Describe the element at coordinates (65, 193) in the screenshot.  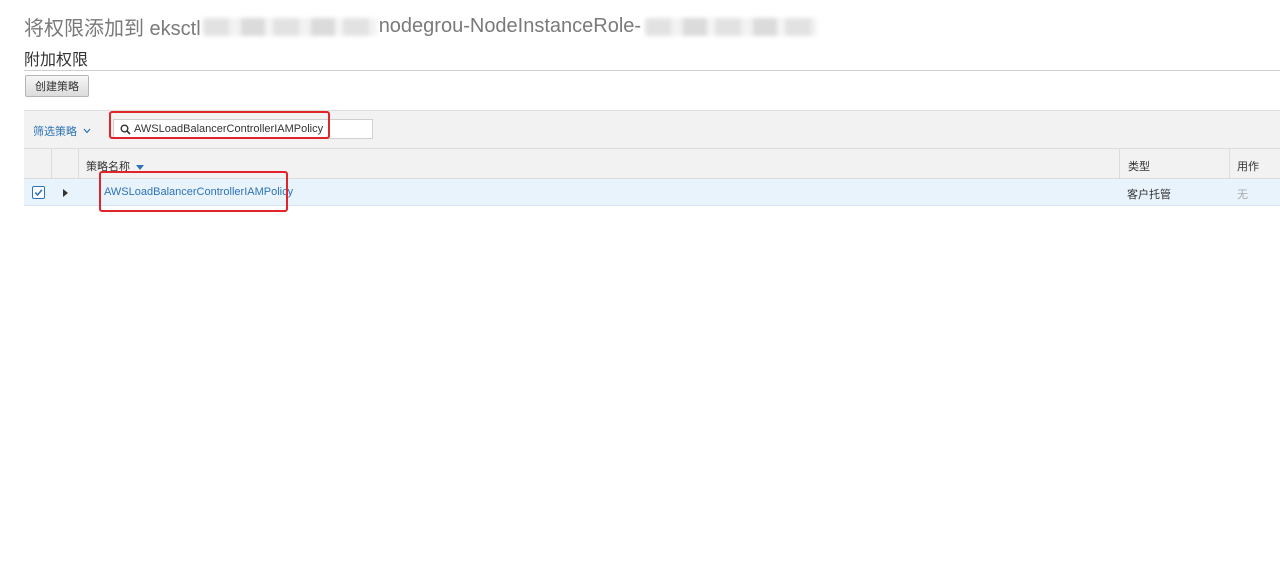
I see `expand-right-icon` at that location.